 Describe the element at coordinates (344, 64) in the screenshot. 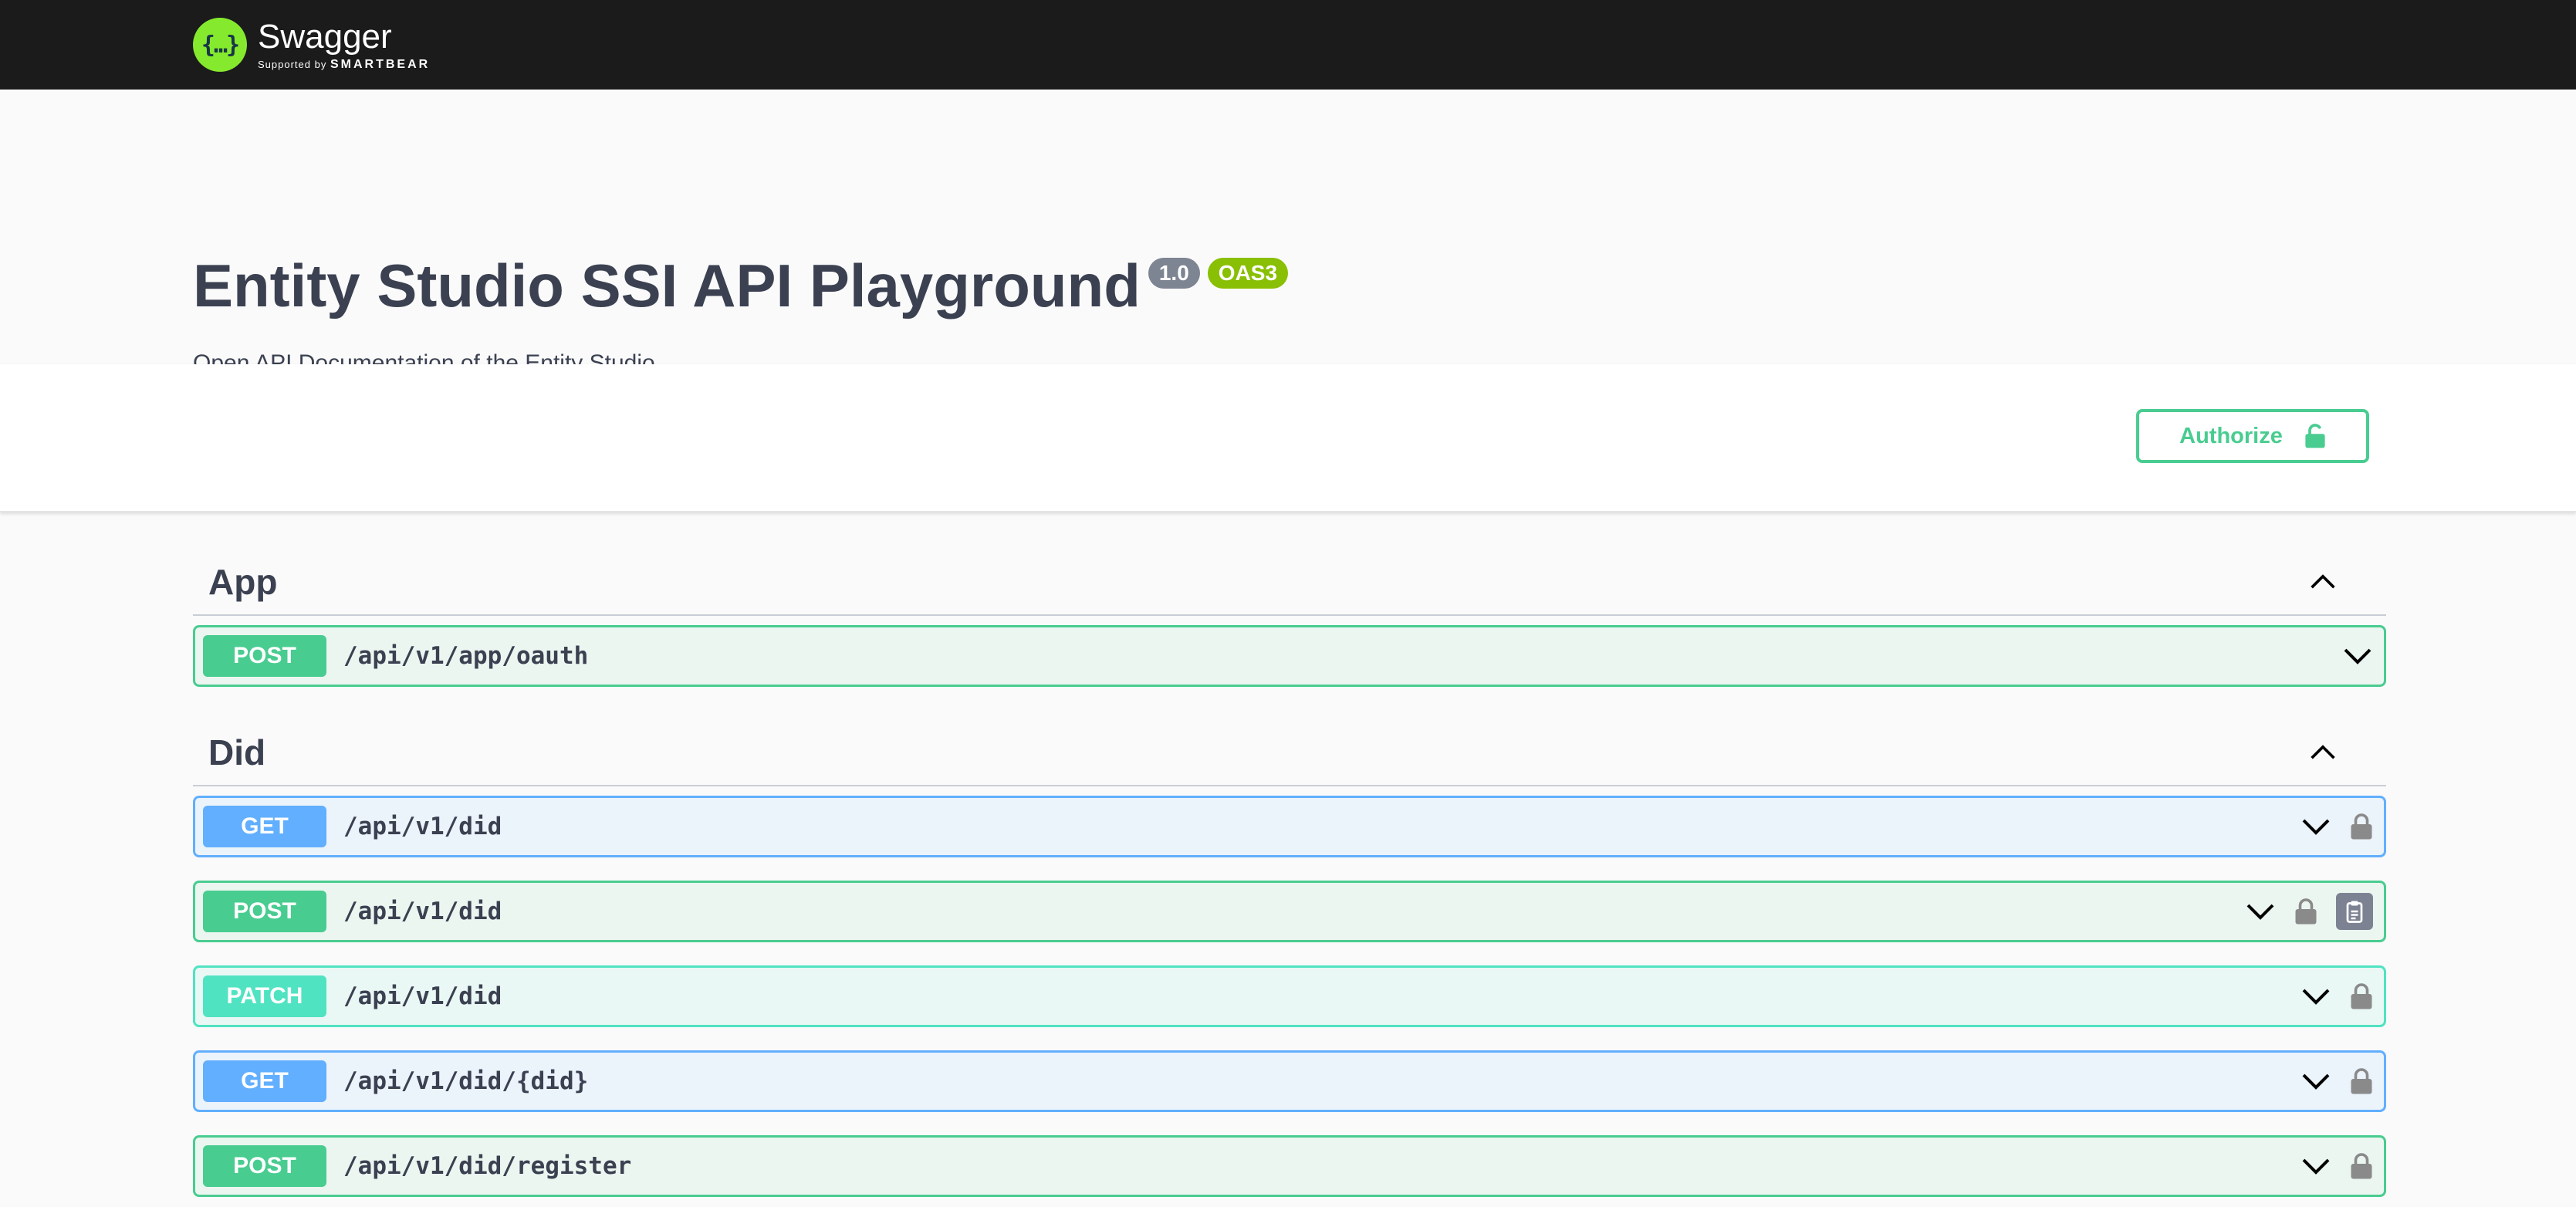

I see `logo-subtitle: Supported by SMARTBEAR` at that location.